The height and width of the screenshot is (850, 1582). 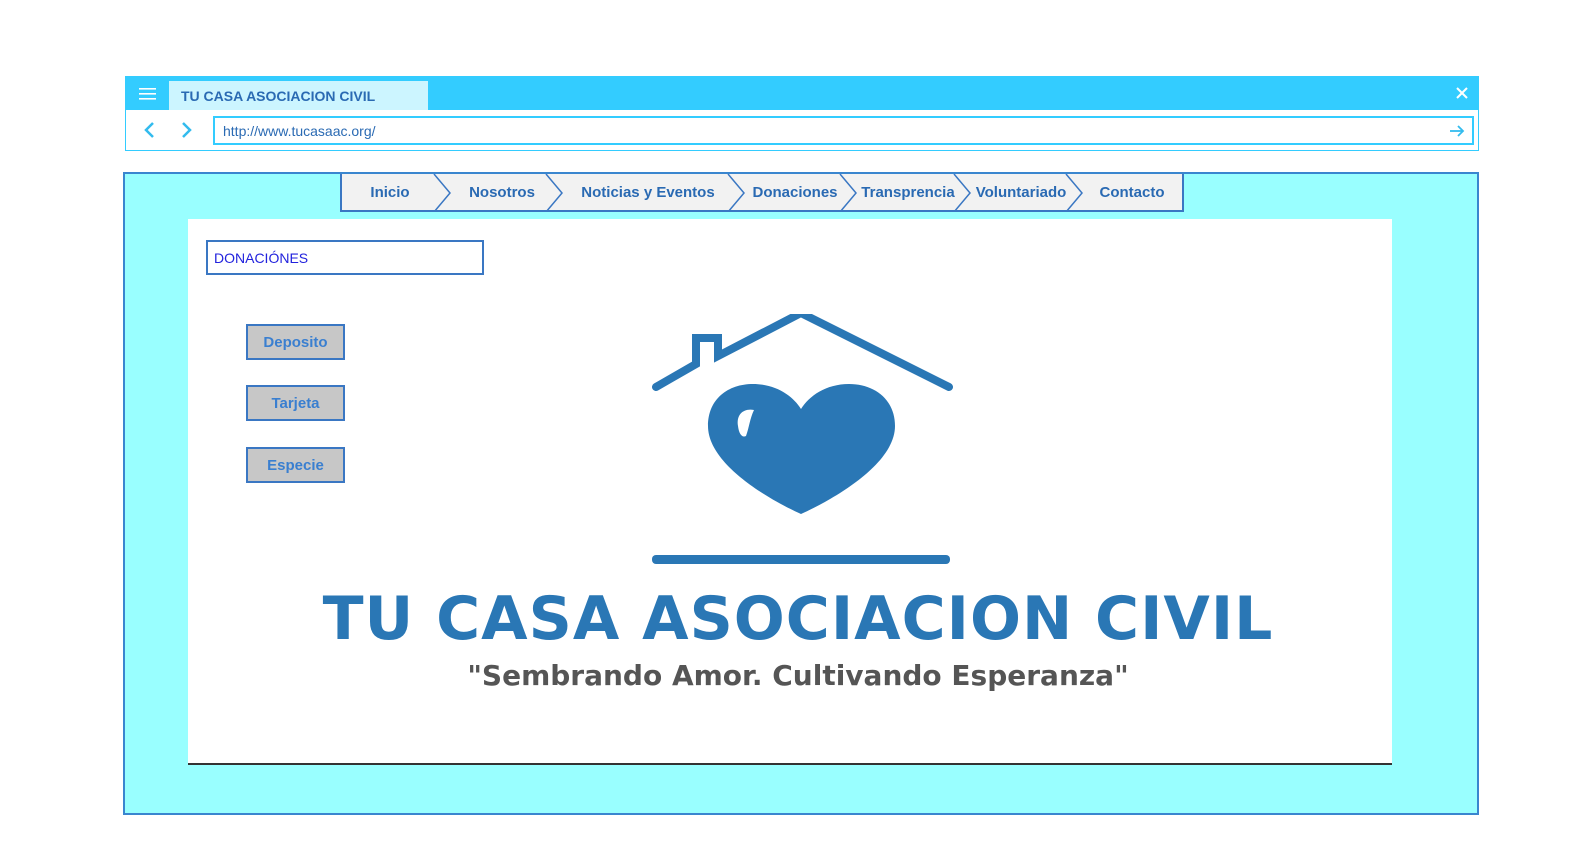 What do you see at coordinates (345, 257) in the screenshot?
I see `section-title: DONACIÓNES` at bounding box center [345, 257].